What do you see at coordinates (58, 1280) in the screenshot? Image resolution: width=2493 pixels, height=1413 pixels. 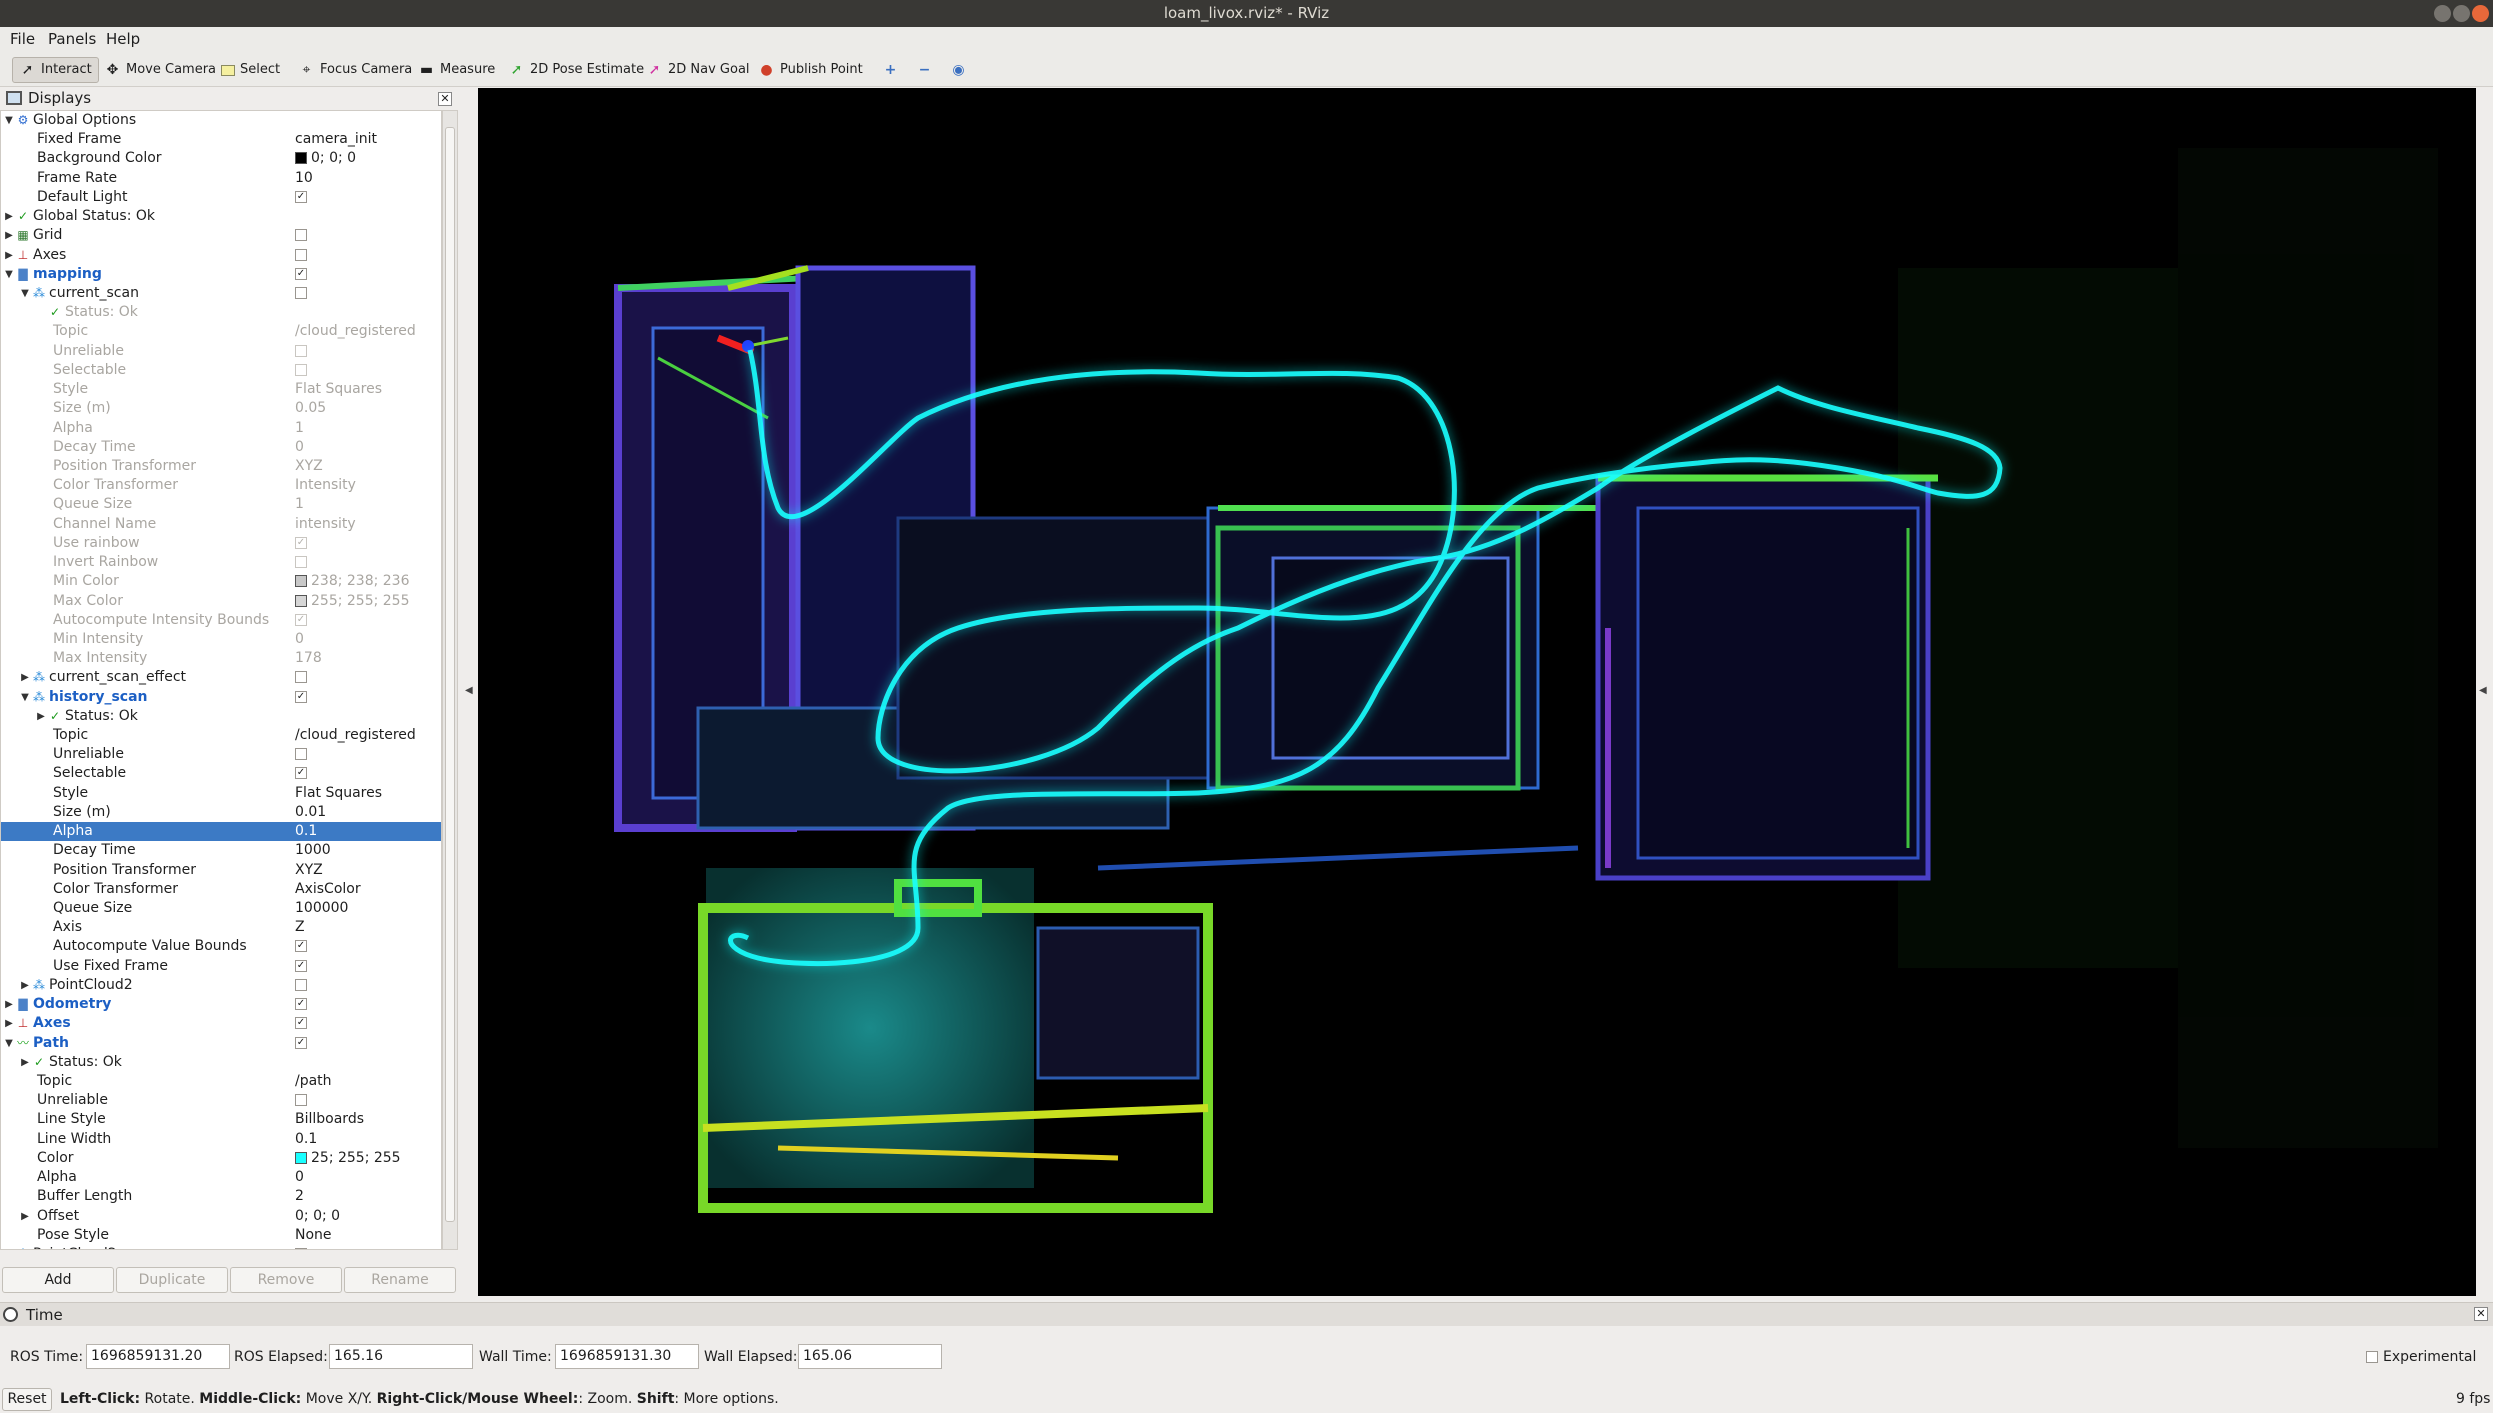 I see `add-button: Add` at bounding box center [58, 1280].